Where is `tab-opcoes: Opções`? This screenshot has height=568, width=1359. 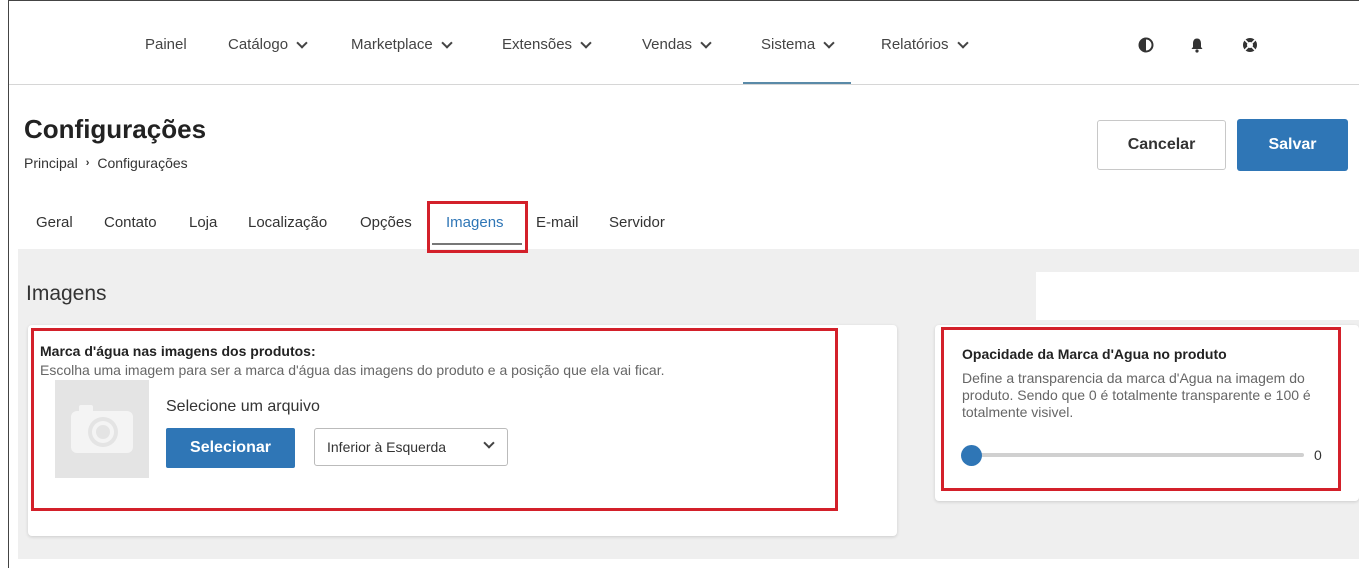
tab-opcoes: Opções is located at coordinates (386, 222).